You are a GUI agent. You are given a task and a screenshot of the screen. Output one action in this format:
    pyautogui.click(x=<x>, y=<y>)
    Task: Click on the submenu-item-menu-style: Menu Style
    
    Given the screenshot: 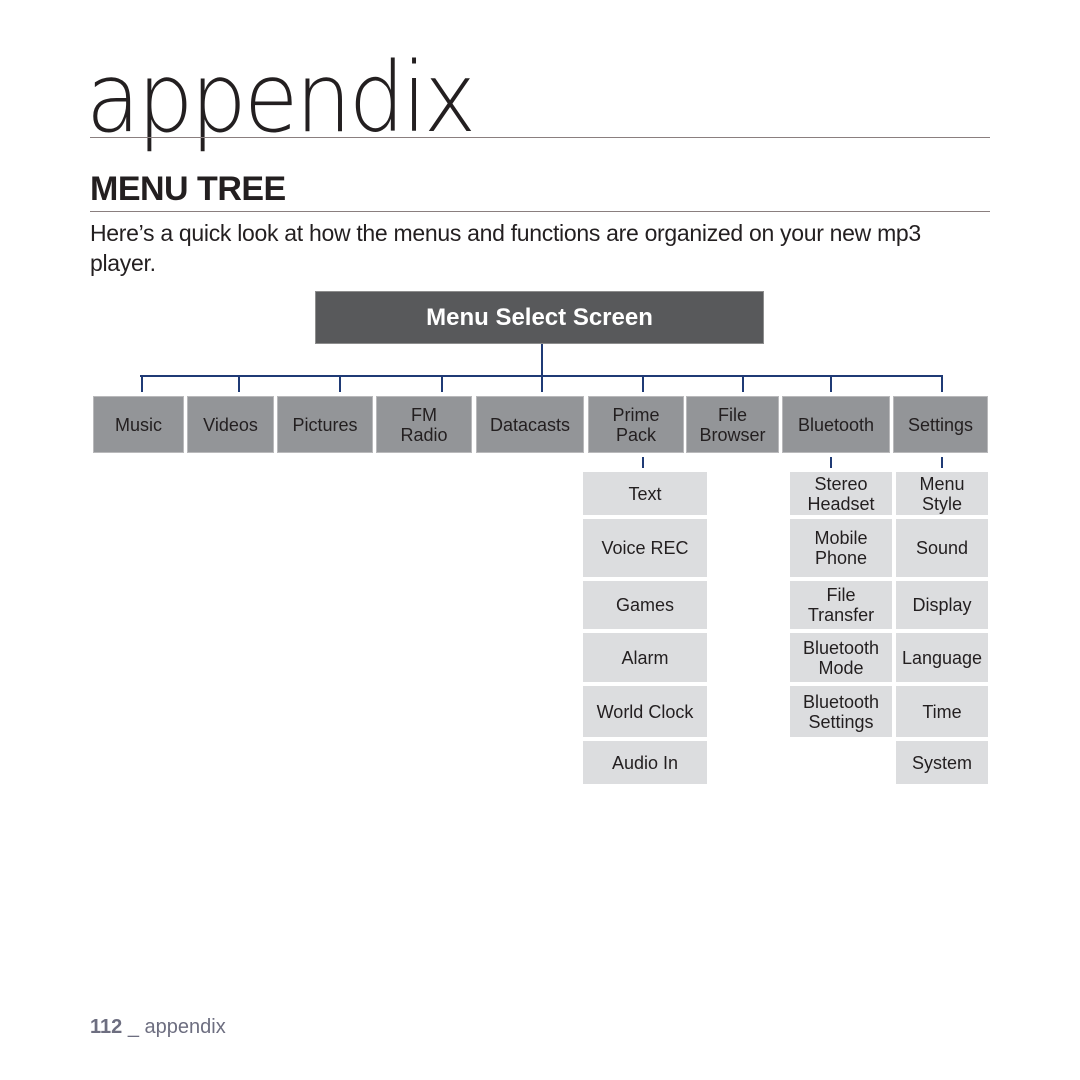 What is the action you would take?
    pyautogui.click(x=942, y=493)
    